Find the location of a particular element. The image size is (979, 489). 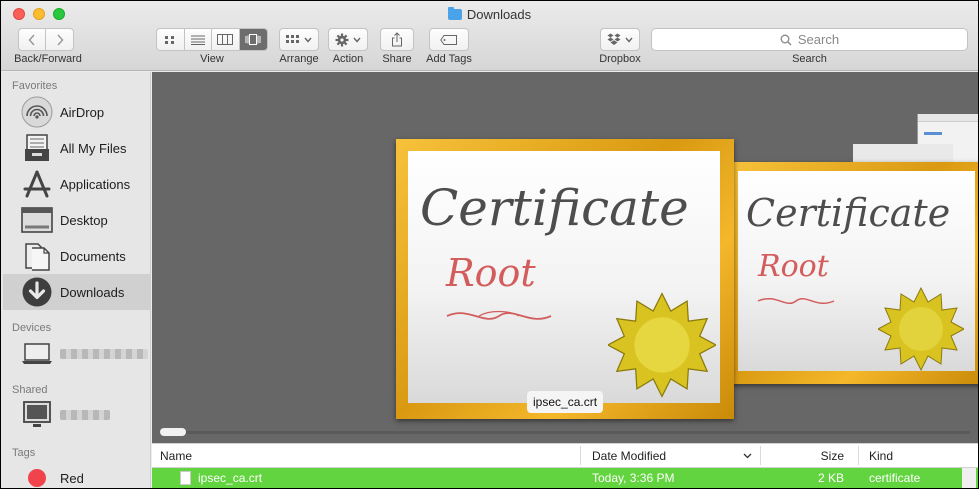

icon-view-button is located at coordinates (171, 39).